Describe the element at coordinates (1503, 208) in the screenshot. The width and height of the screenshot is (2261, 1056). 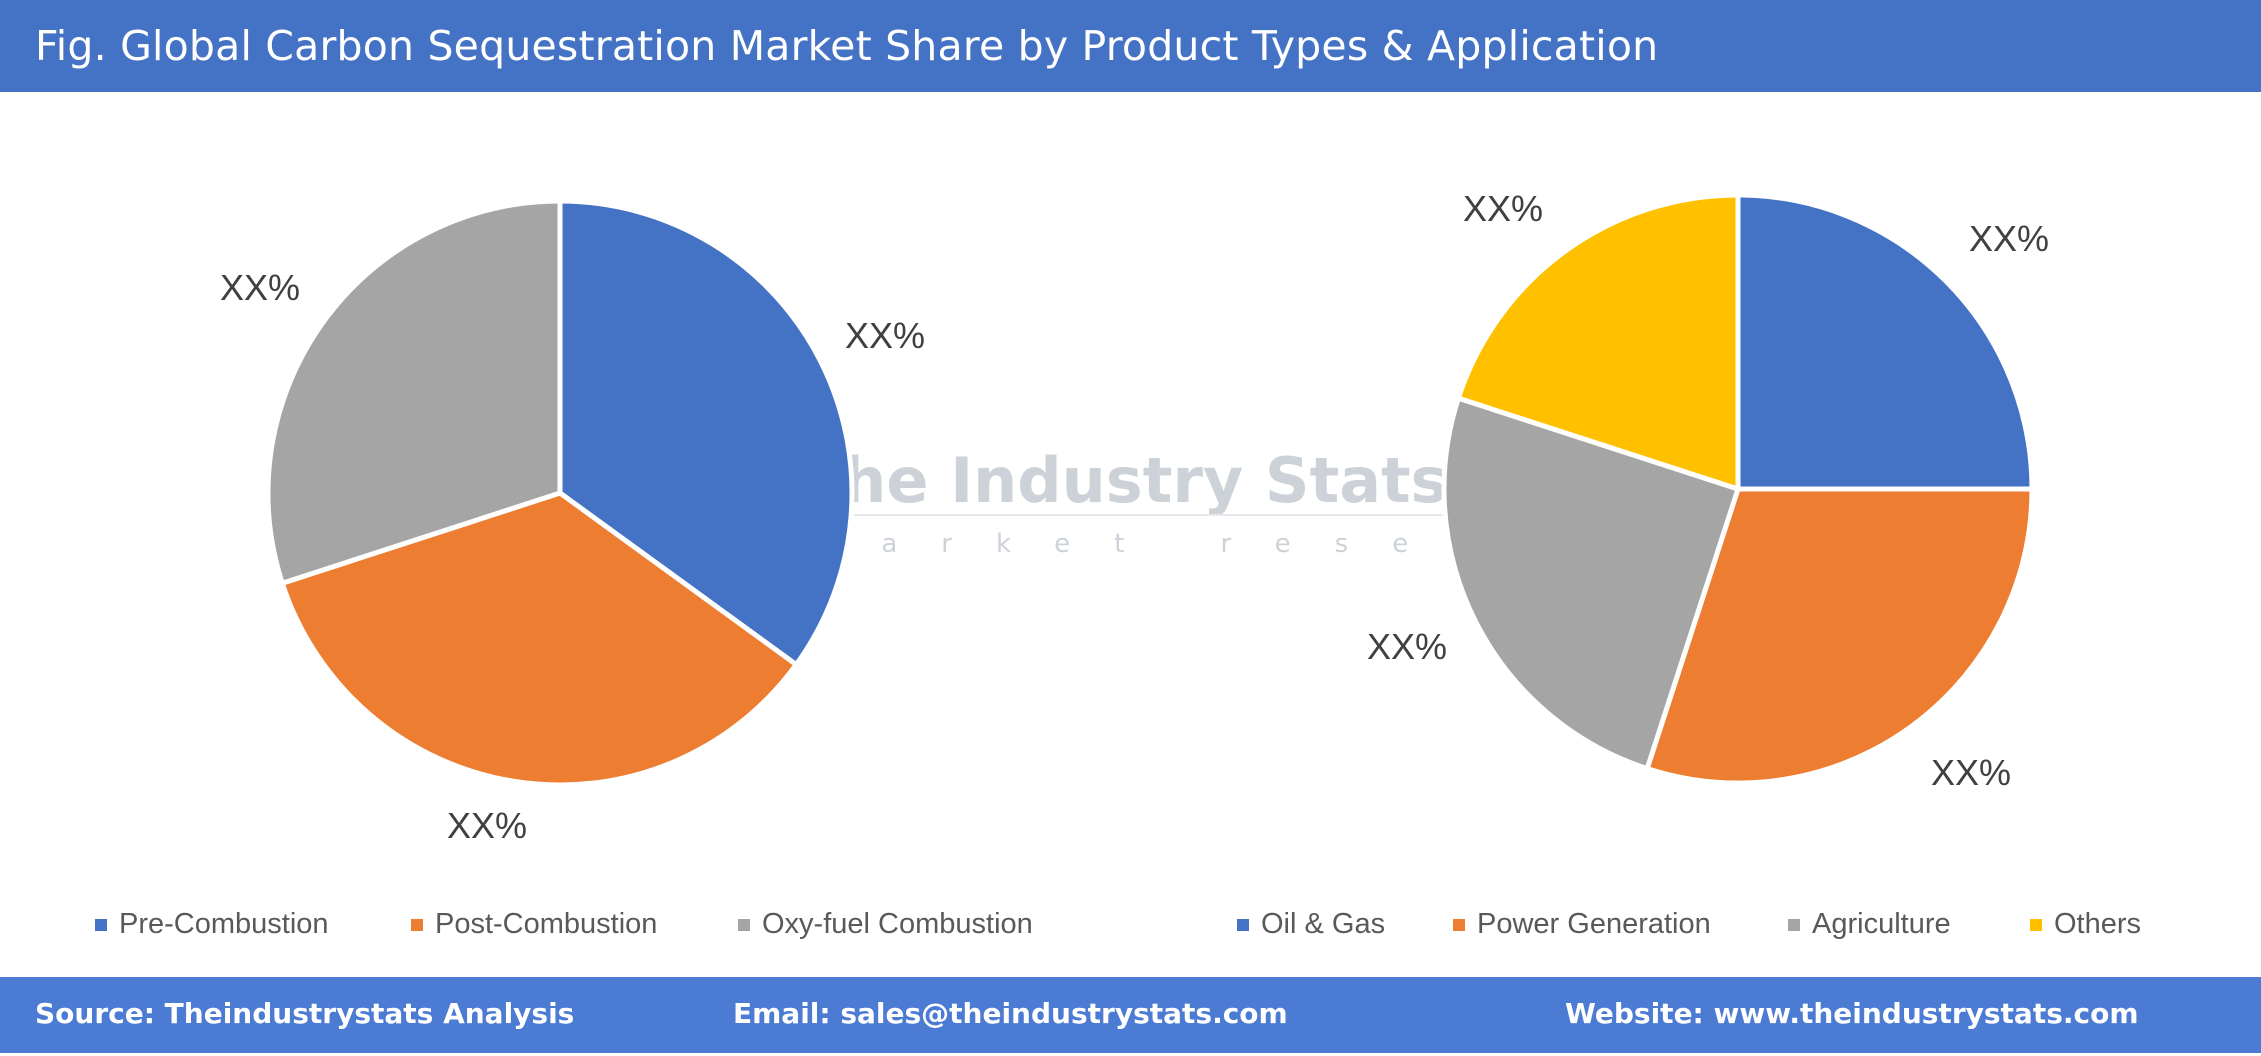
I see `data-label-others: XX%` at that location.